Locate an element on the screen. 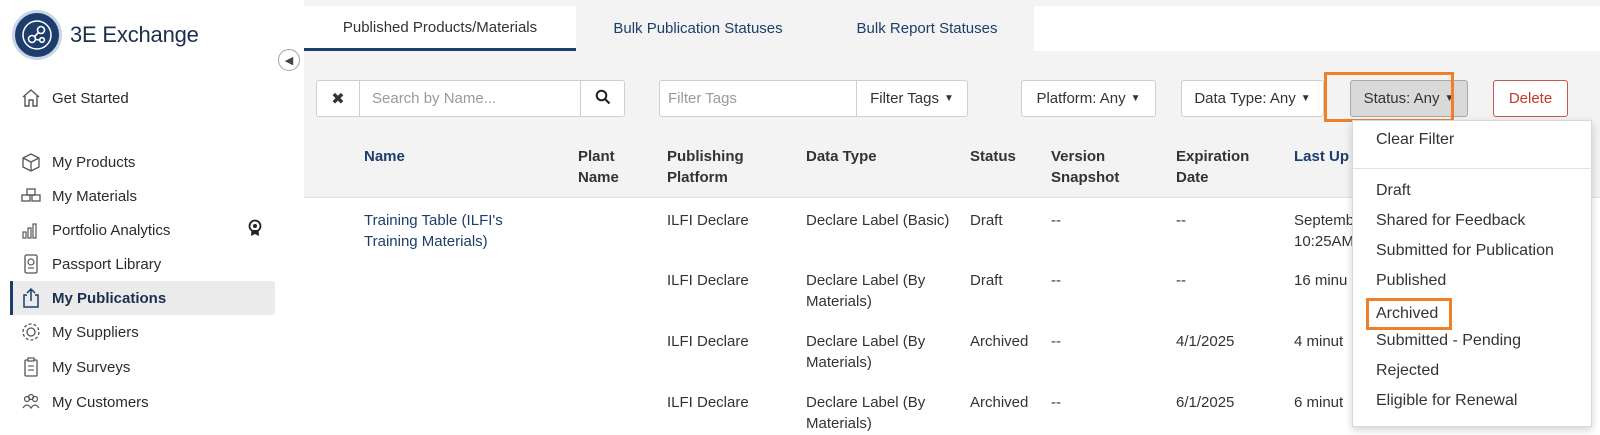 This screenshot has height=435, width=1600. app-name: 3E Exchange is located at coordinates (134, 34).